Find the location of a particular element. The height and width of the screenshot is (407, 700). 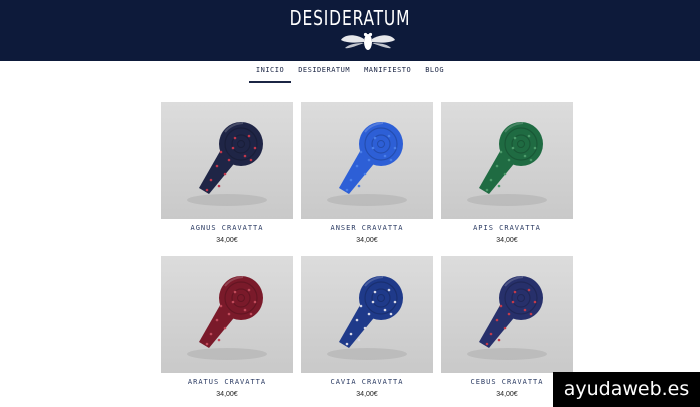

nav-item-inicio: INICIO is located at coordinates (270, 74).